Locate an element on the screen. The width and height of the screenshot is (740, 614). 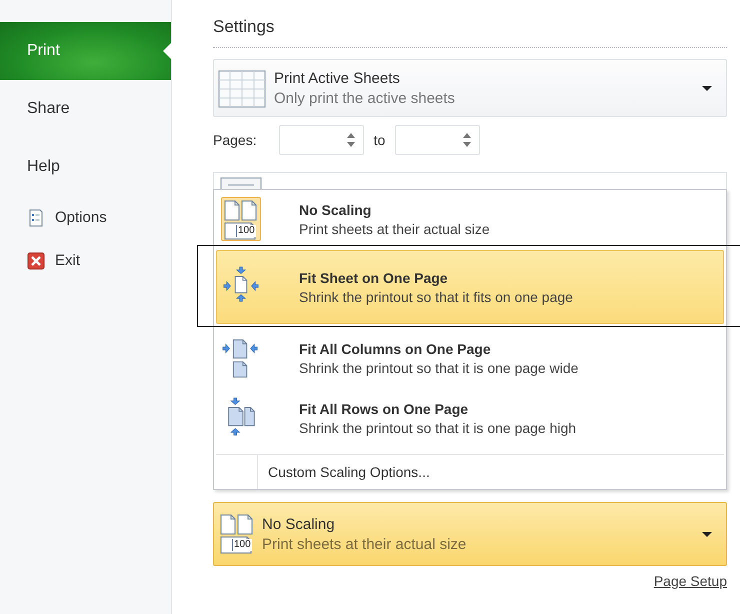
exit-command: Exit is located at coordinates (85, 260).